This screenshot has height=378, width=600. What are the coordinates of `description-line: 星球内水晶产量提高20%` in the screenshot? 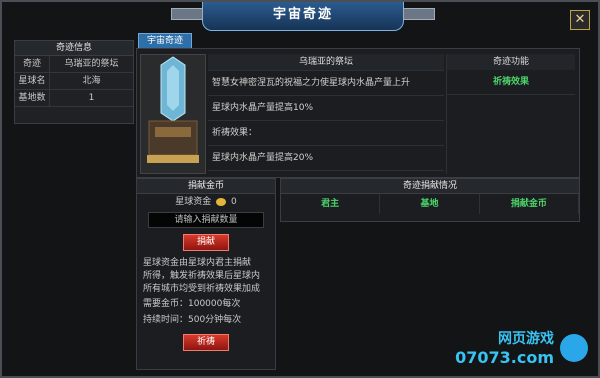 It's located at (326, 158).